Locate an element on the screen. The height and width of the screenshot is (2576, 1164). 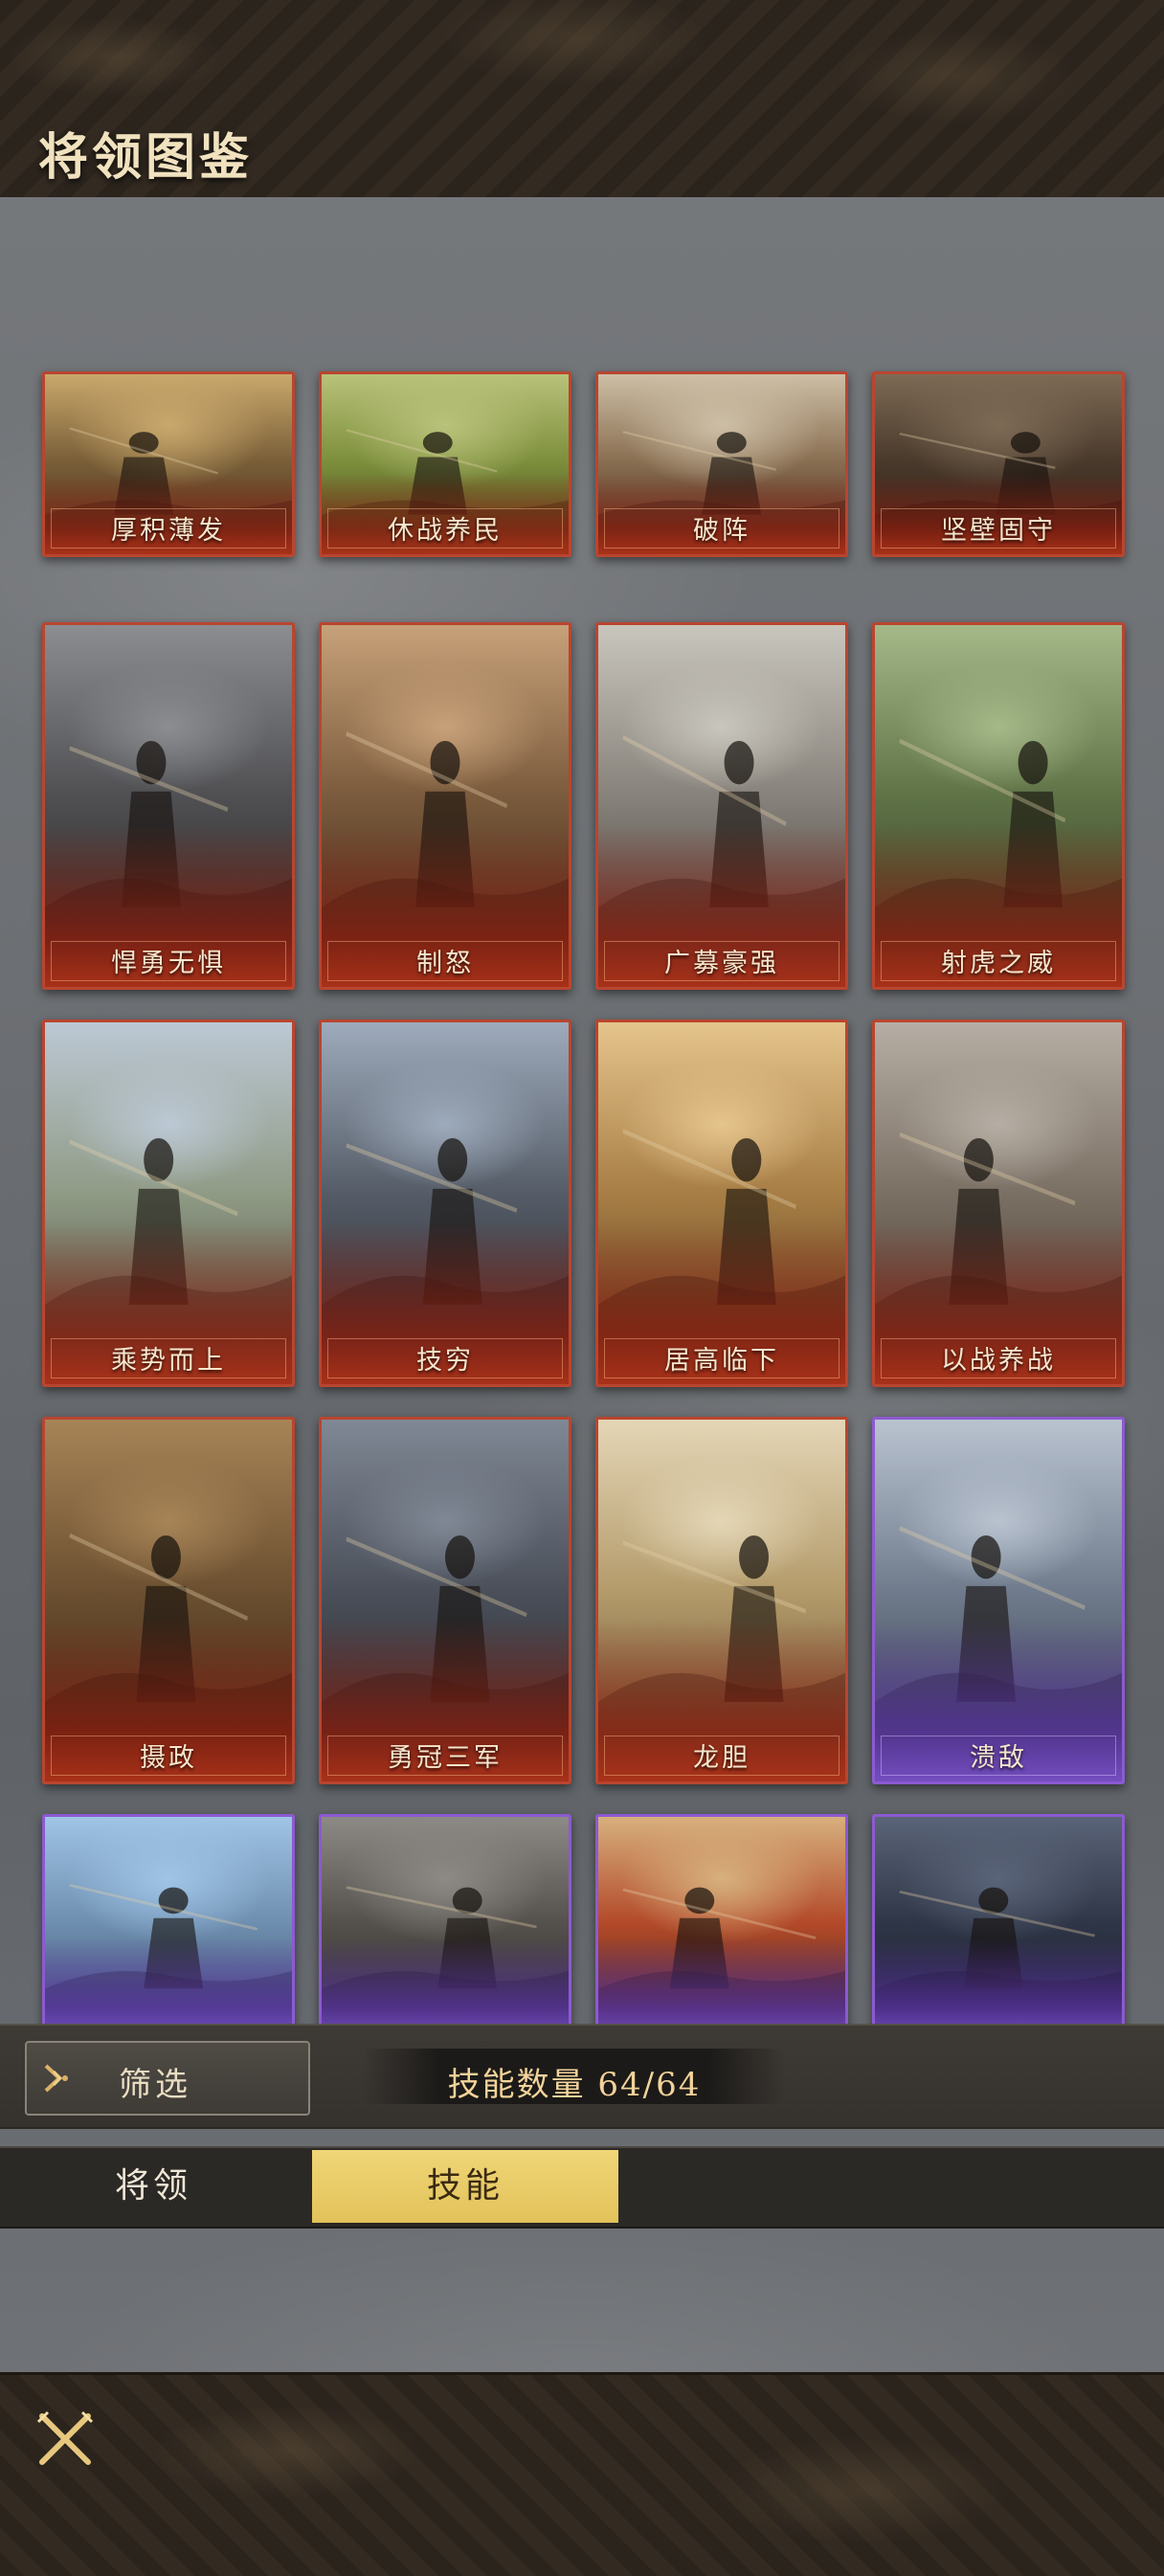
card-label: 勇冠三军 is located at coordinates (445, 1758).